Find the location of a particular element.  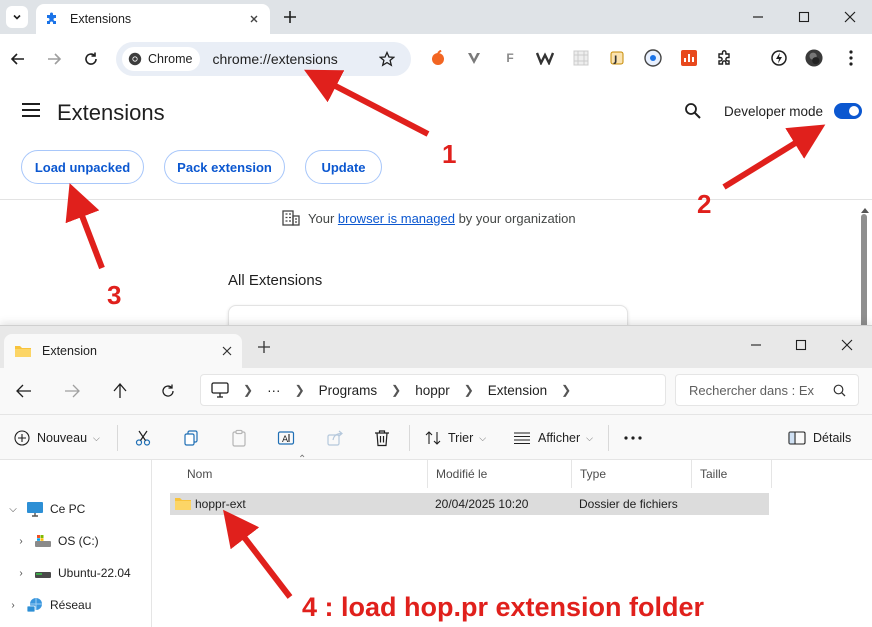

clip-ext-icon: J is located at coordinates (617, 58).